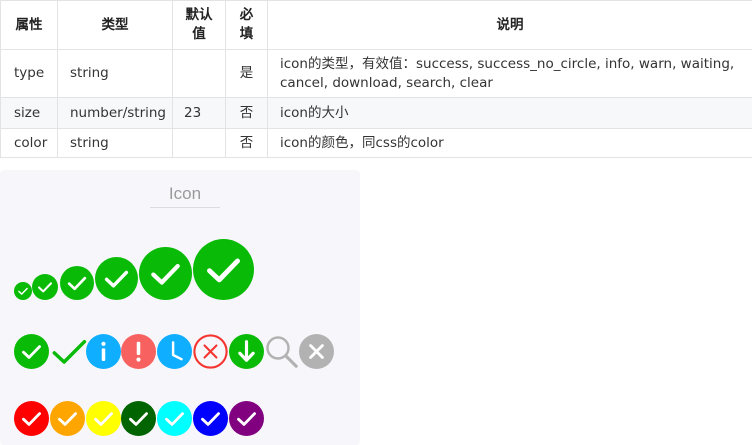 Image resolution: width=752 pixels, height=445 pixels. Describe the element at coordinates (199, 113) in the screenshot. I see `prop-default: 23` at that location.